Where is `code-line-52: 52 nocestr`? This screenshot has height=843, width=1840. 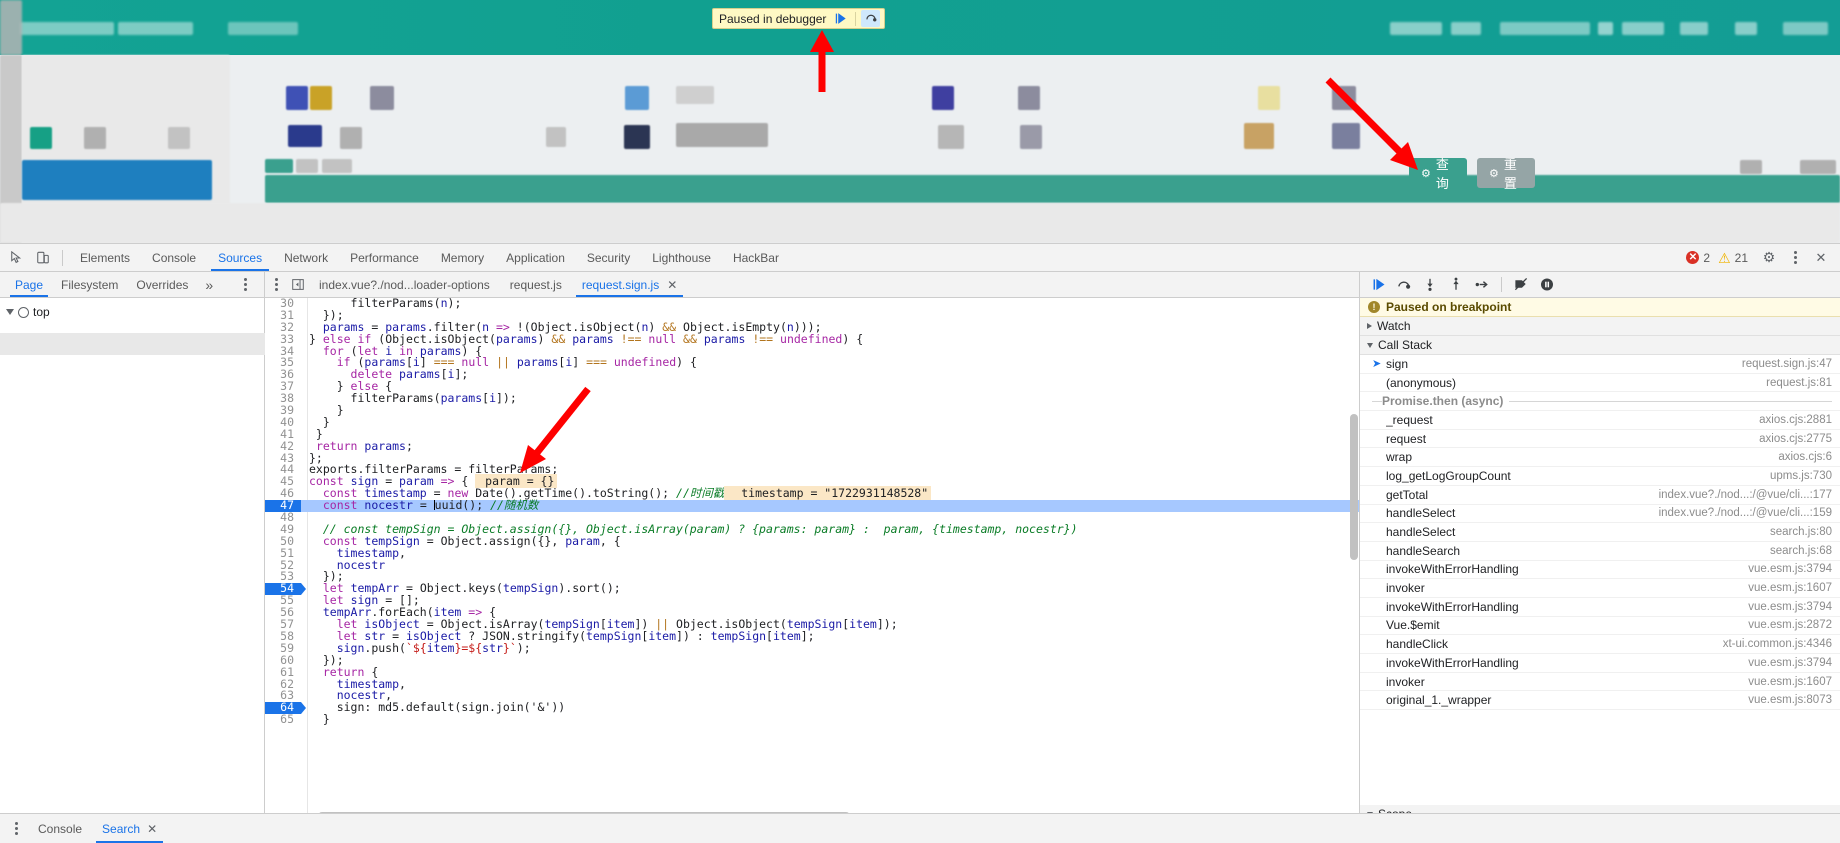
code-line-52: 52 nocestr is located at coordinates (812, 565).